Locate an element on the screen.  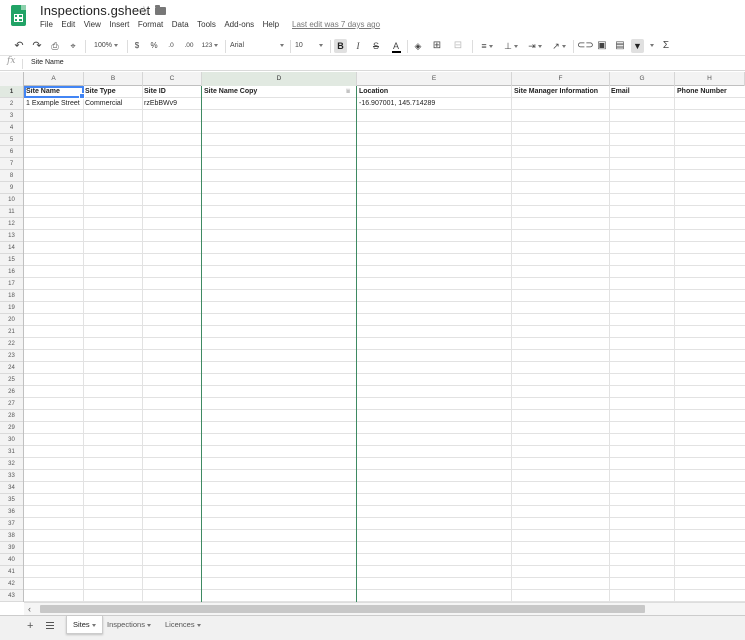
paint-format-icon: ⌖ is located at coordinates (73, 46).